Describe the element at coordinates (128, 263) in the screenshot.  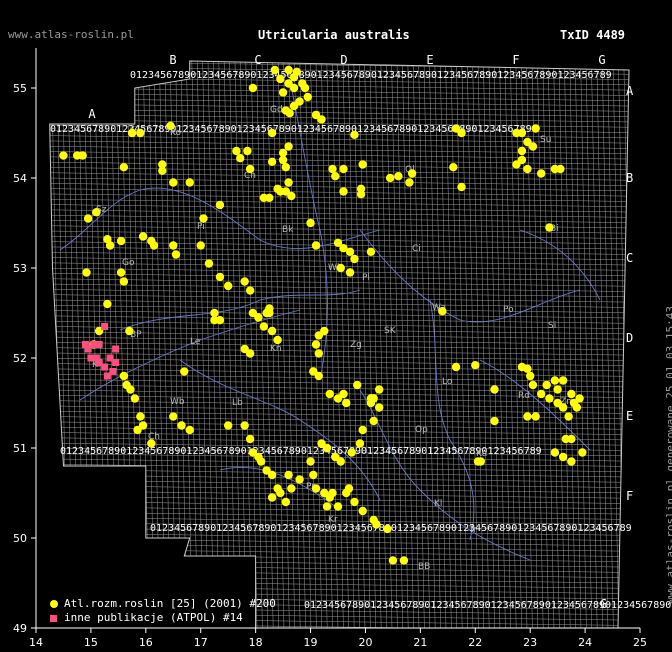
I see `region-code: Go` at that location.